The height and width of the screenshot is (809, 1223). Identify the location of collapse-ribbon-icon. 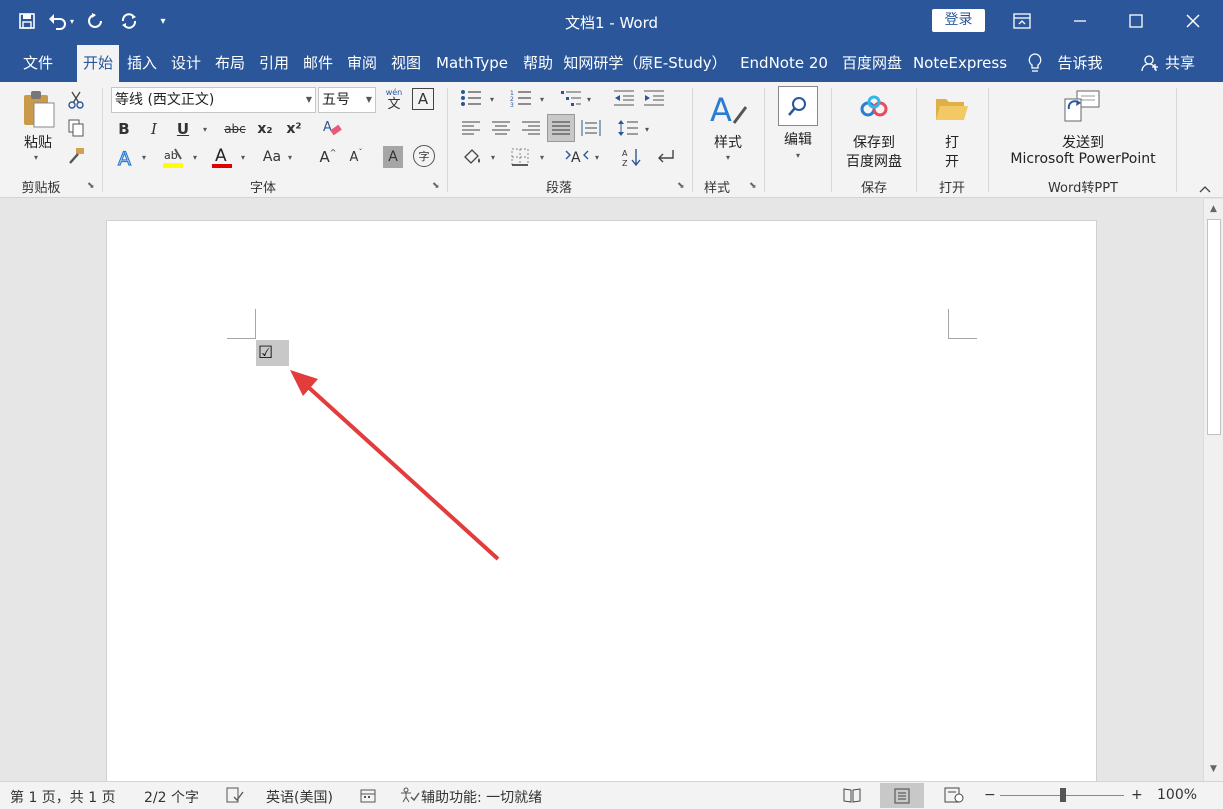
(1205, 189).